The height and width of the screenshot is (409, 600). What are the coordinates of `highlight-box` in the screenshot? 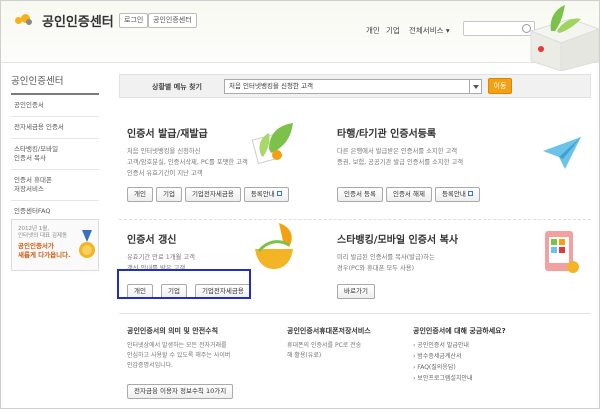 It's located at (184, 284).